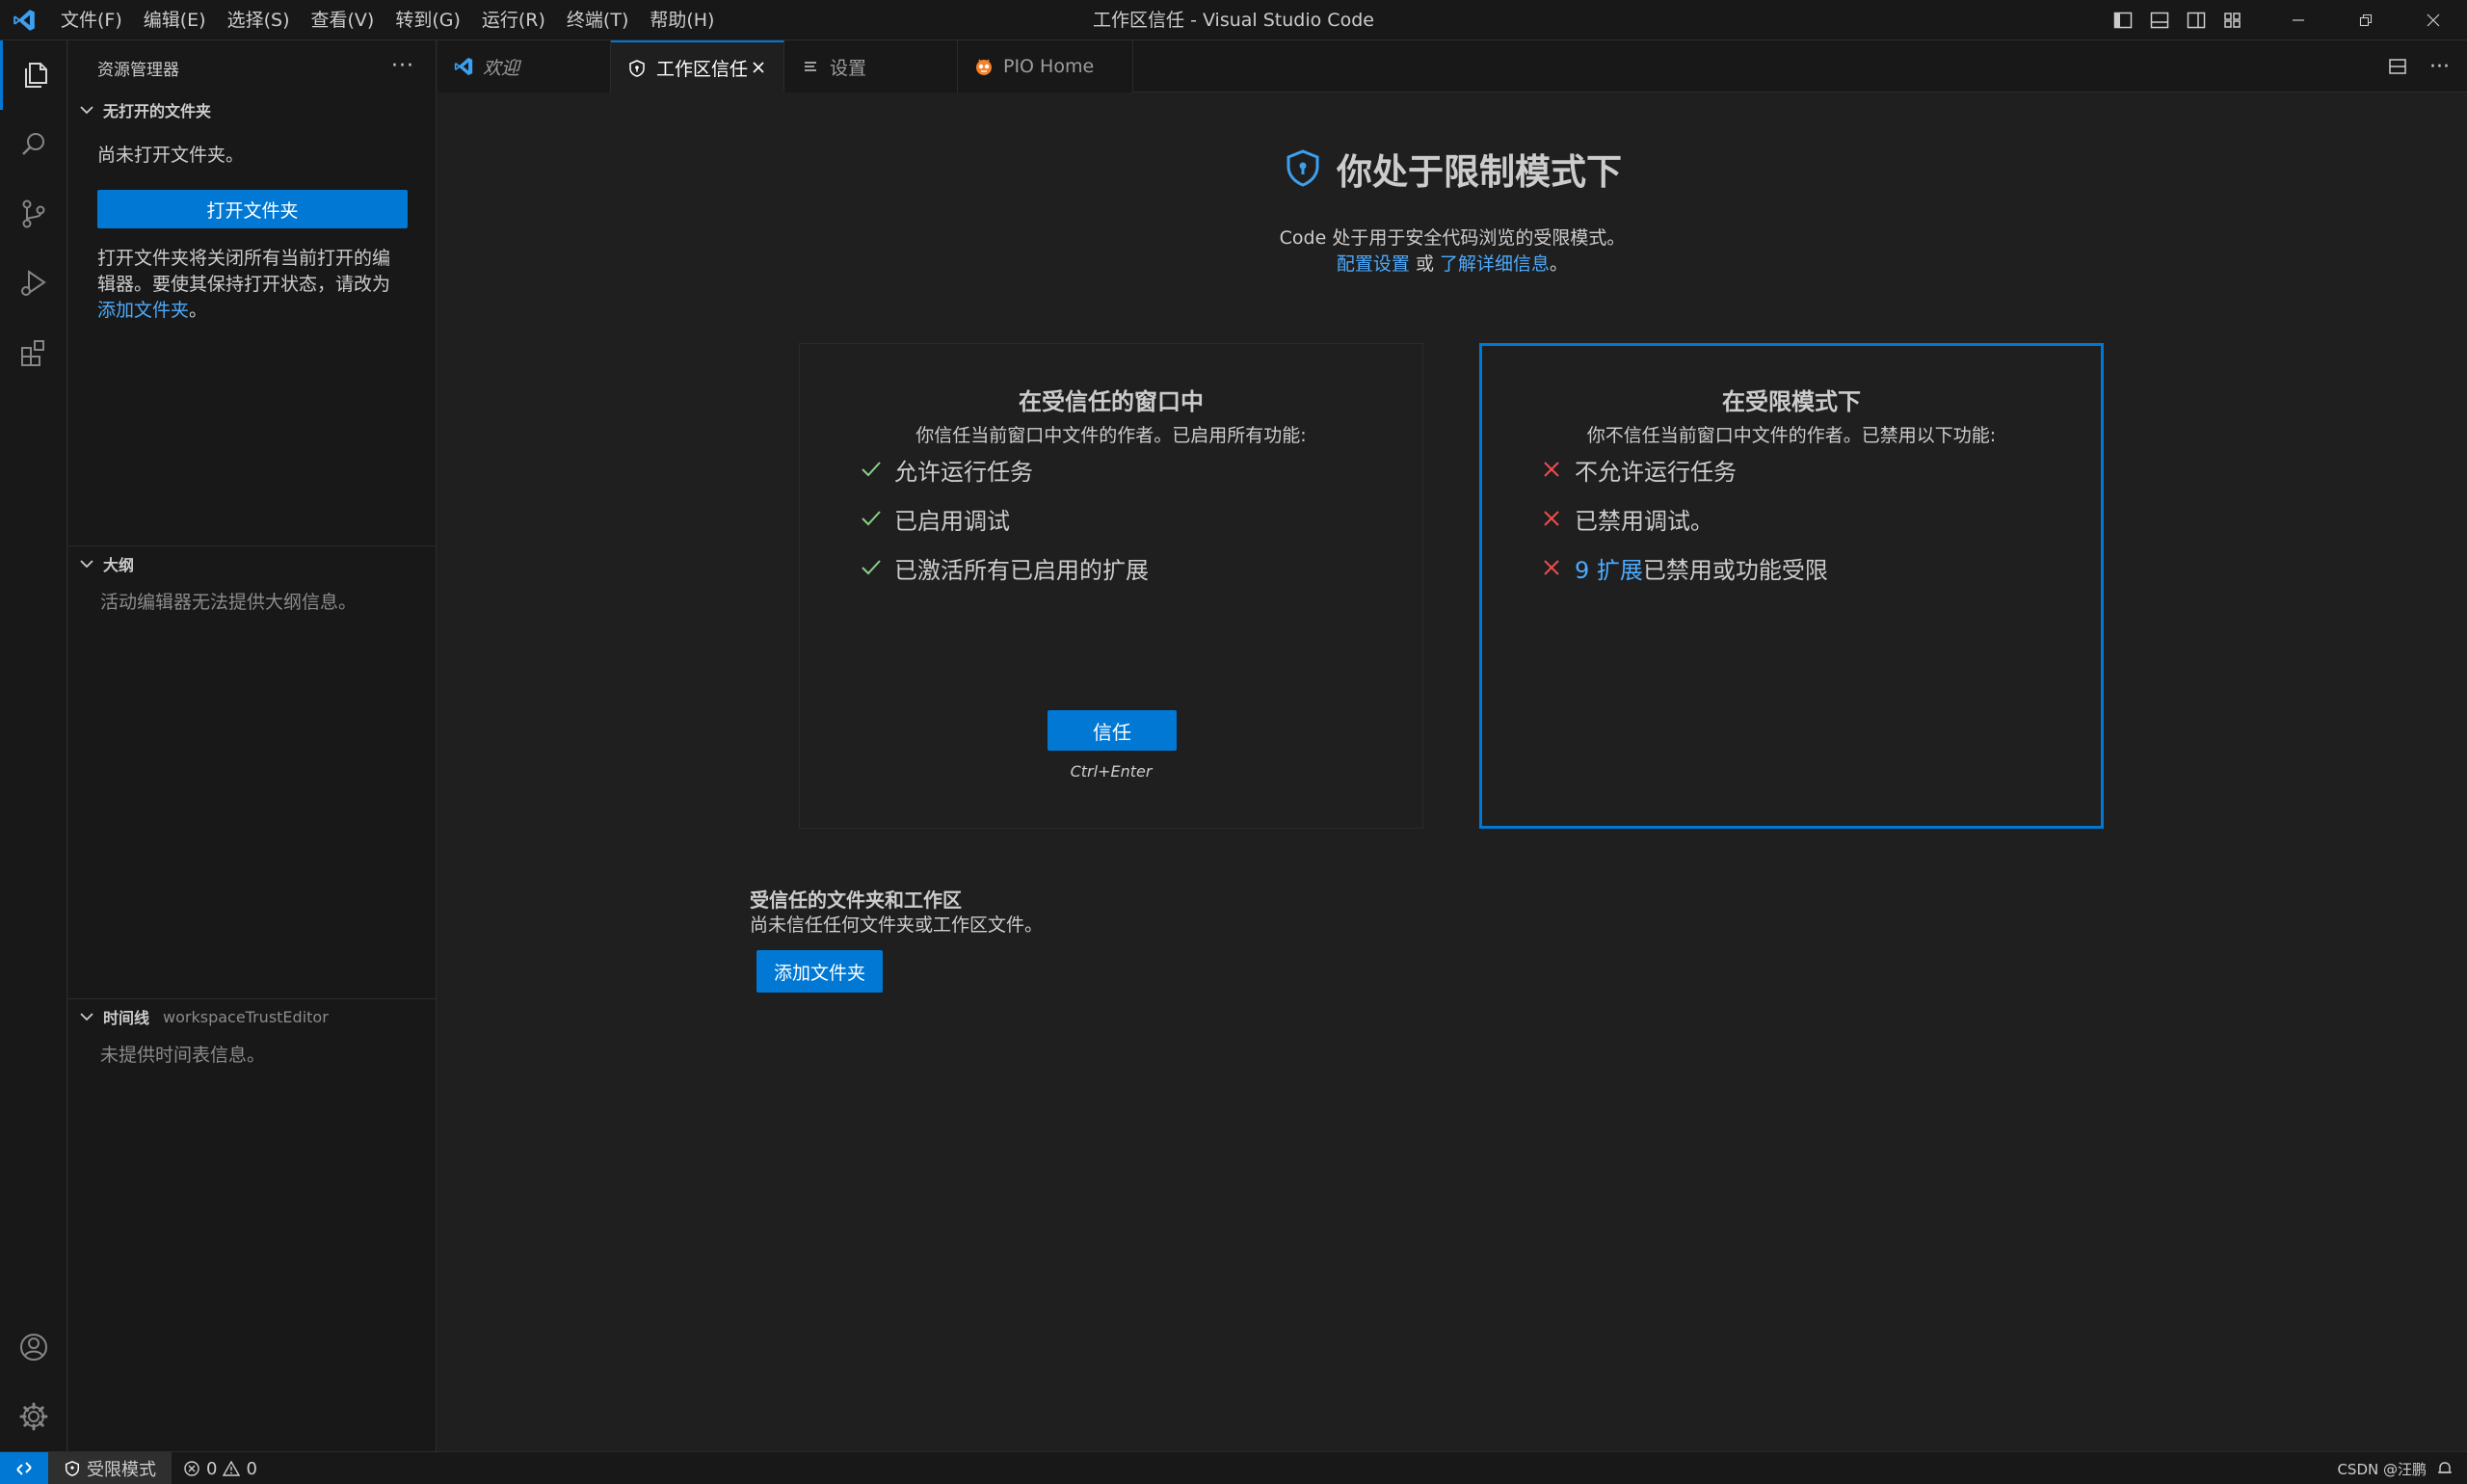 This screenshot has height=1484, width=2467. What do you see at coordinates (1373, 264) in the screenshot?
I see `configure-settings-link: 配置设置` at bounding box center [1373, 264].